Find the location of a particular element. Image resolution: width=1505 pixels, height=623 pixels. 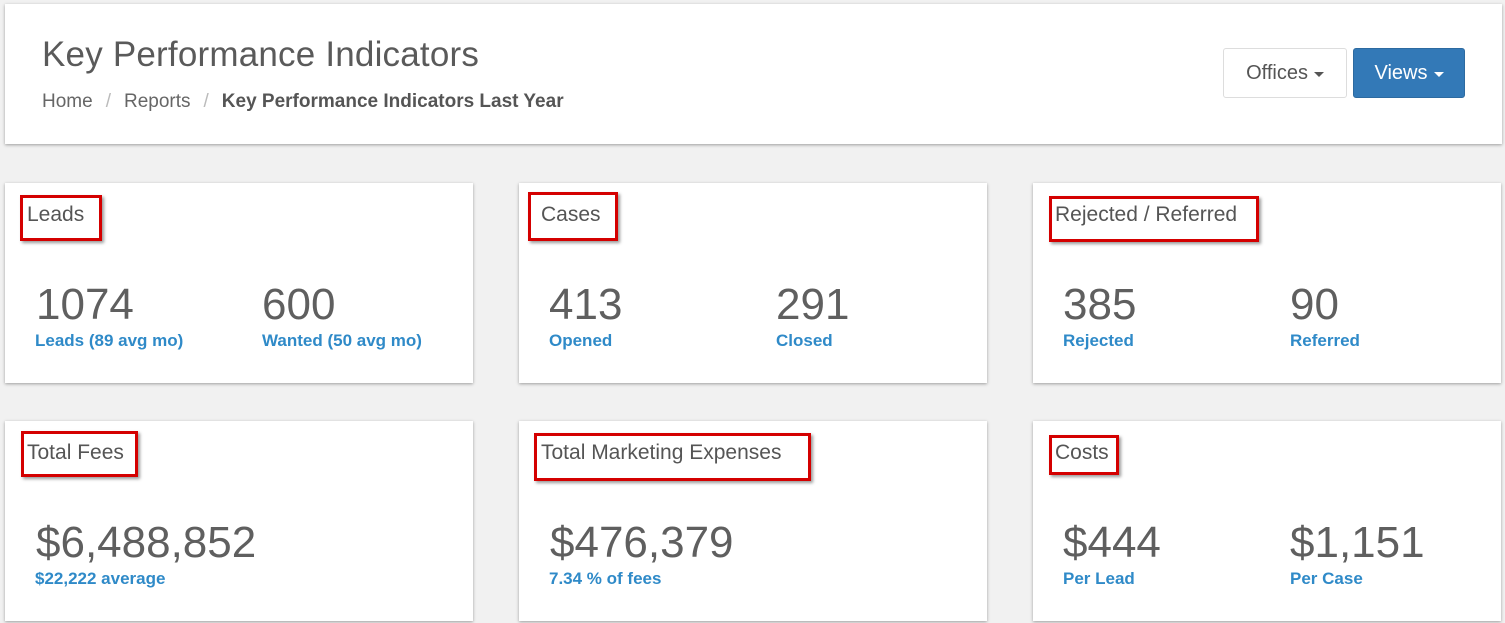

stat-value: 385 is located at coordinates (1100, 304).